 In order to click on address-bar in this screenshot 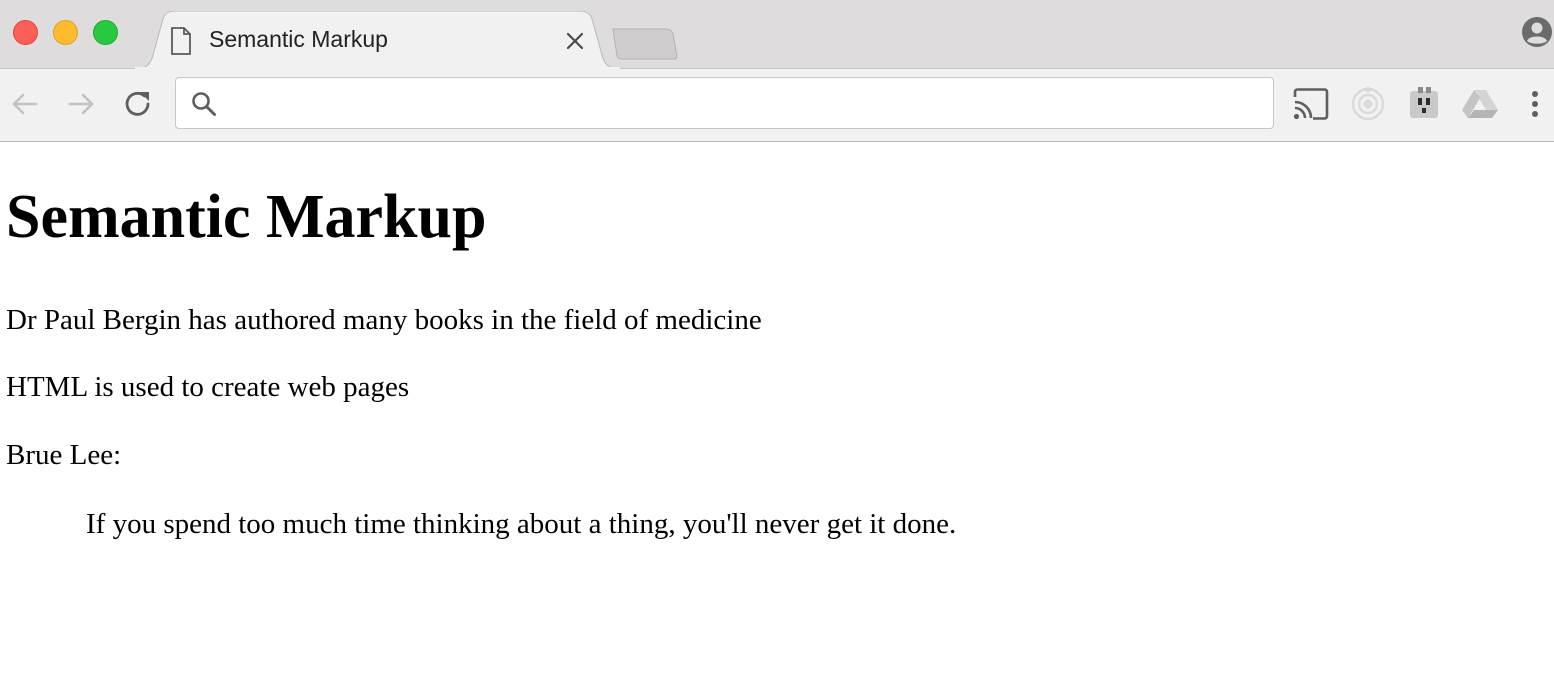, I will do `click(724, 103)`.